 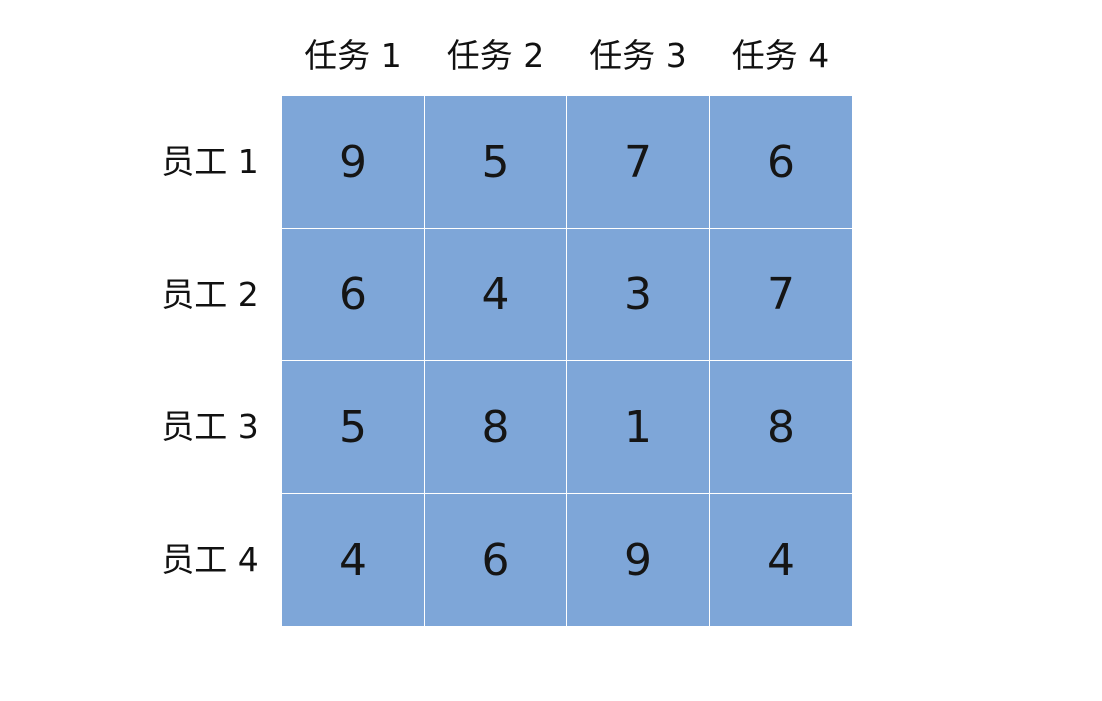 What do you see at coordinates (638, 55) in the screenshot?
I see `column-header-task-3: 任务 3` at bounding box center [638, 55].